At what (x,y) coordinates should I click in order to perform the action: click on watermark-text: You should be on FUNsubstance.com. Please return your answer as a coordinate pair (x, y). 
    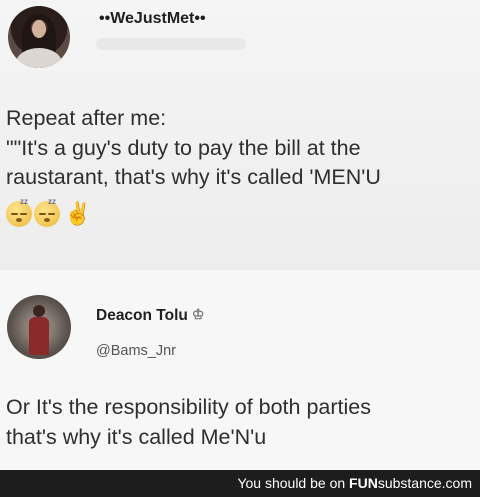
    Looking at the image, I should click on (354, 483).